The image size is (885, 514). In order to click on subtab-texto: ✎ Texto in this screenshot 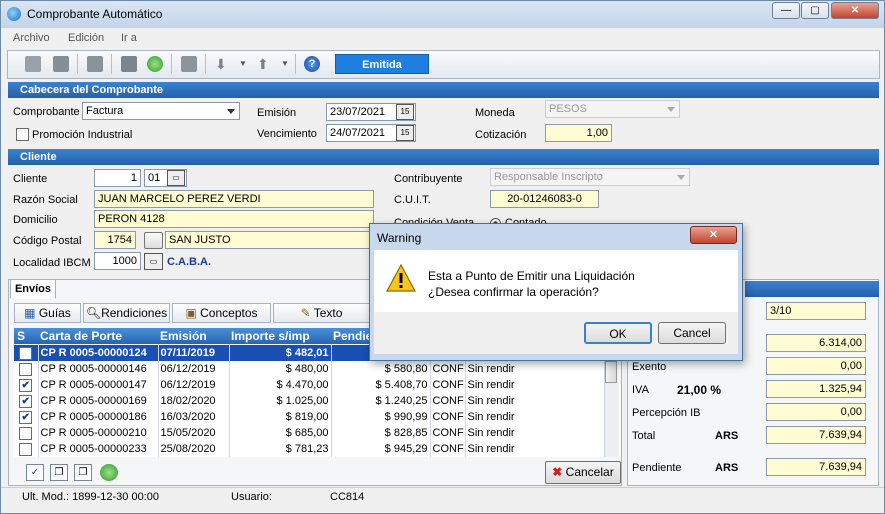, I will do `click(321, 313)`.